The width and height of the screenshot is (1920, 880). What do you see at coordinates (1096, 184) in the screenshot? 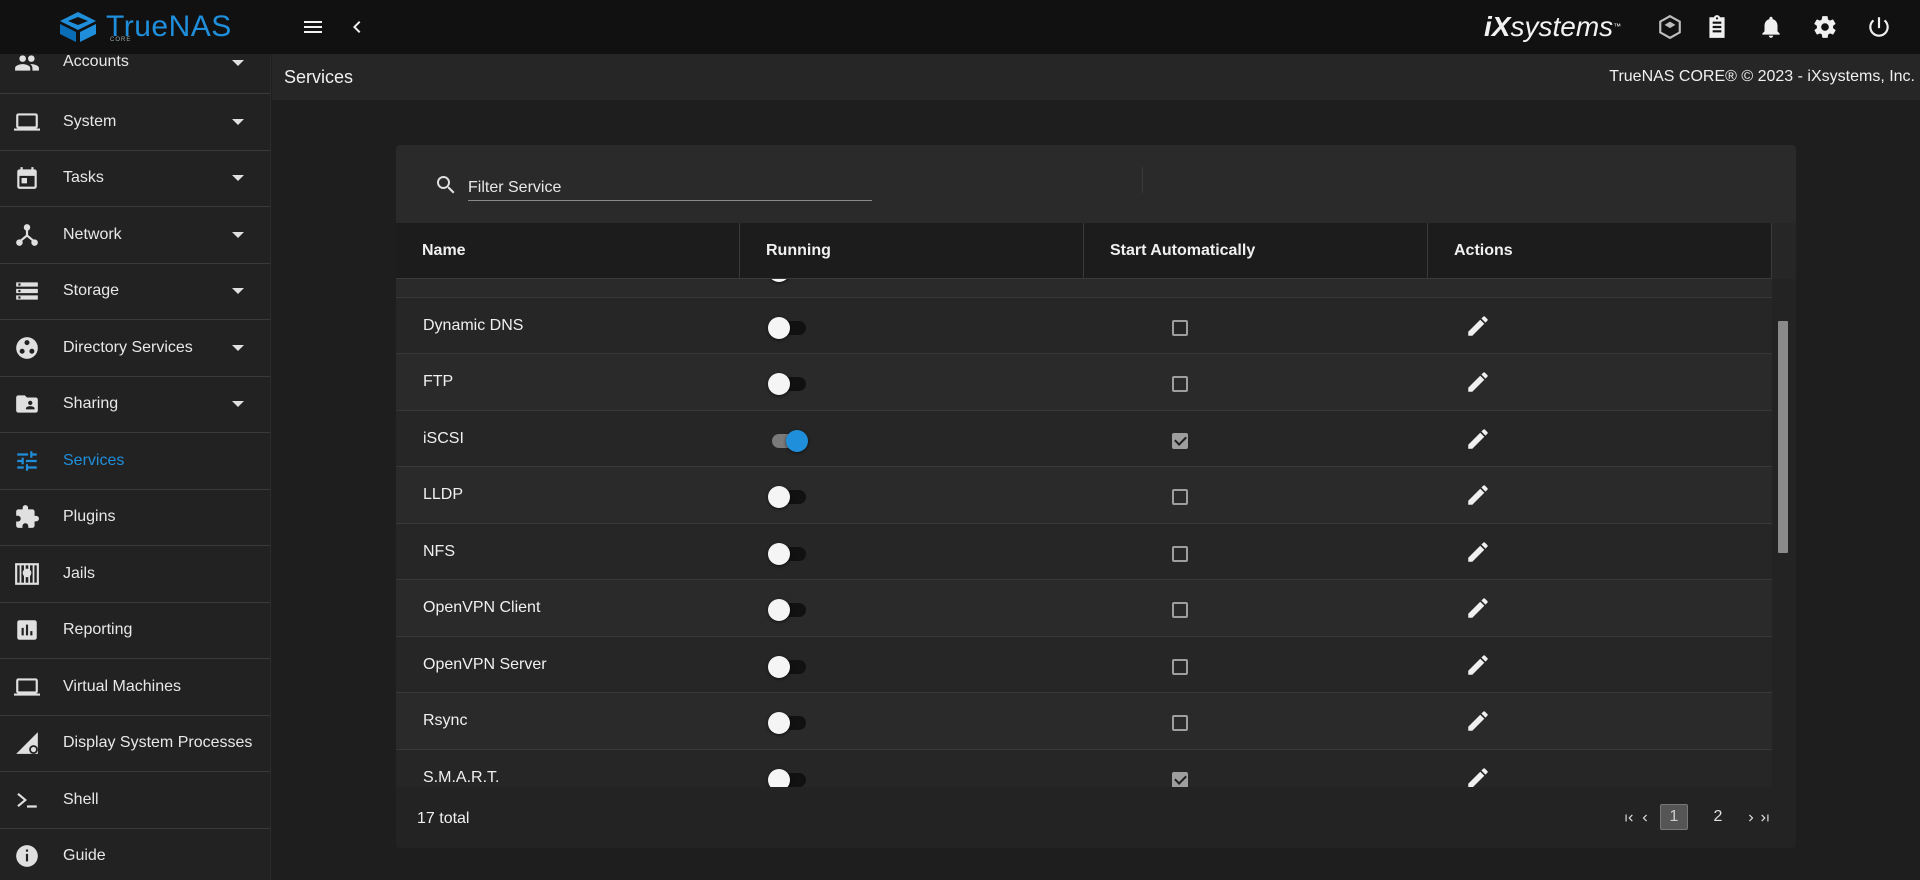
I see `filter-bar` at bounding box center [1096, 184].